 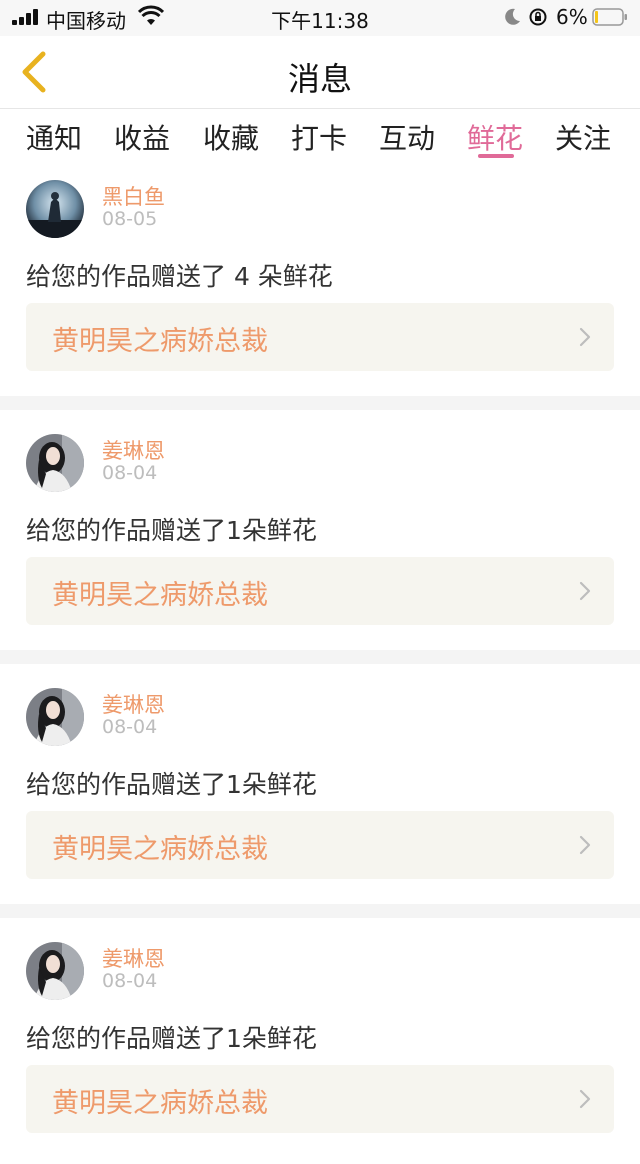 What do you see at coordinates (86, 21) in the screenshot?
I see `carrier-label: 中国移动` at bounding box center [86, 21].